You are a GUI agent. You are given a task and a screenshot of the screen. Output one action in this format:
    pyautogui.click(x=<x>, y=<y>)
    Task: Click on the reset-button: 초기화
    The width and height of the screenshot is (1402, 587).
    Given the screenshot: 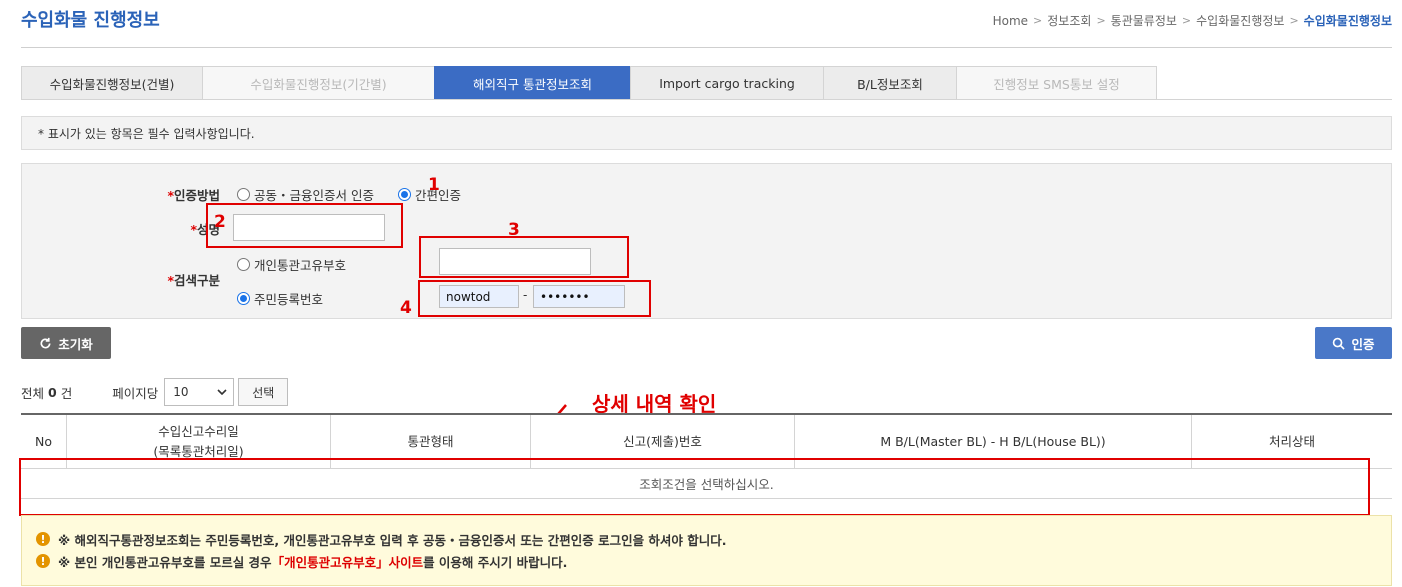 What is the action you would take?
    pyautogui.click(x=66, y=343)
    